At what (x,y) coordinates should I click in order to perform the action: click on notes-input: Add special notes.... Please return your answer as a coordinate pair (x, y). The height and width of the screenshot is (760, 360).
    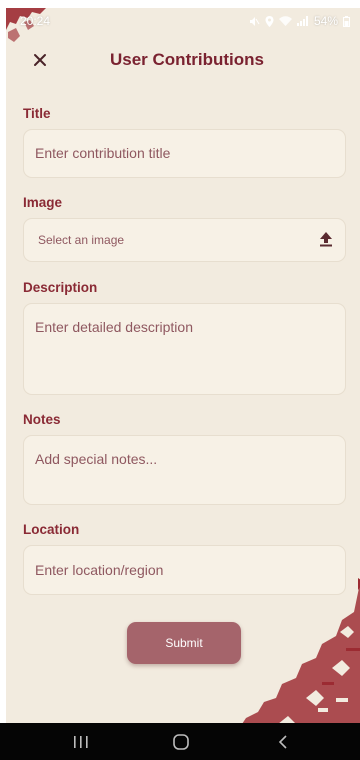
    Looking at the image, I should click on (184, 470).